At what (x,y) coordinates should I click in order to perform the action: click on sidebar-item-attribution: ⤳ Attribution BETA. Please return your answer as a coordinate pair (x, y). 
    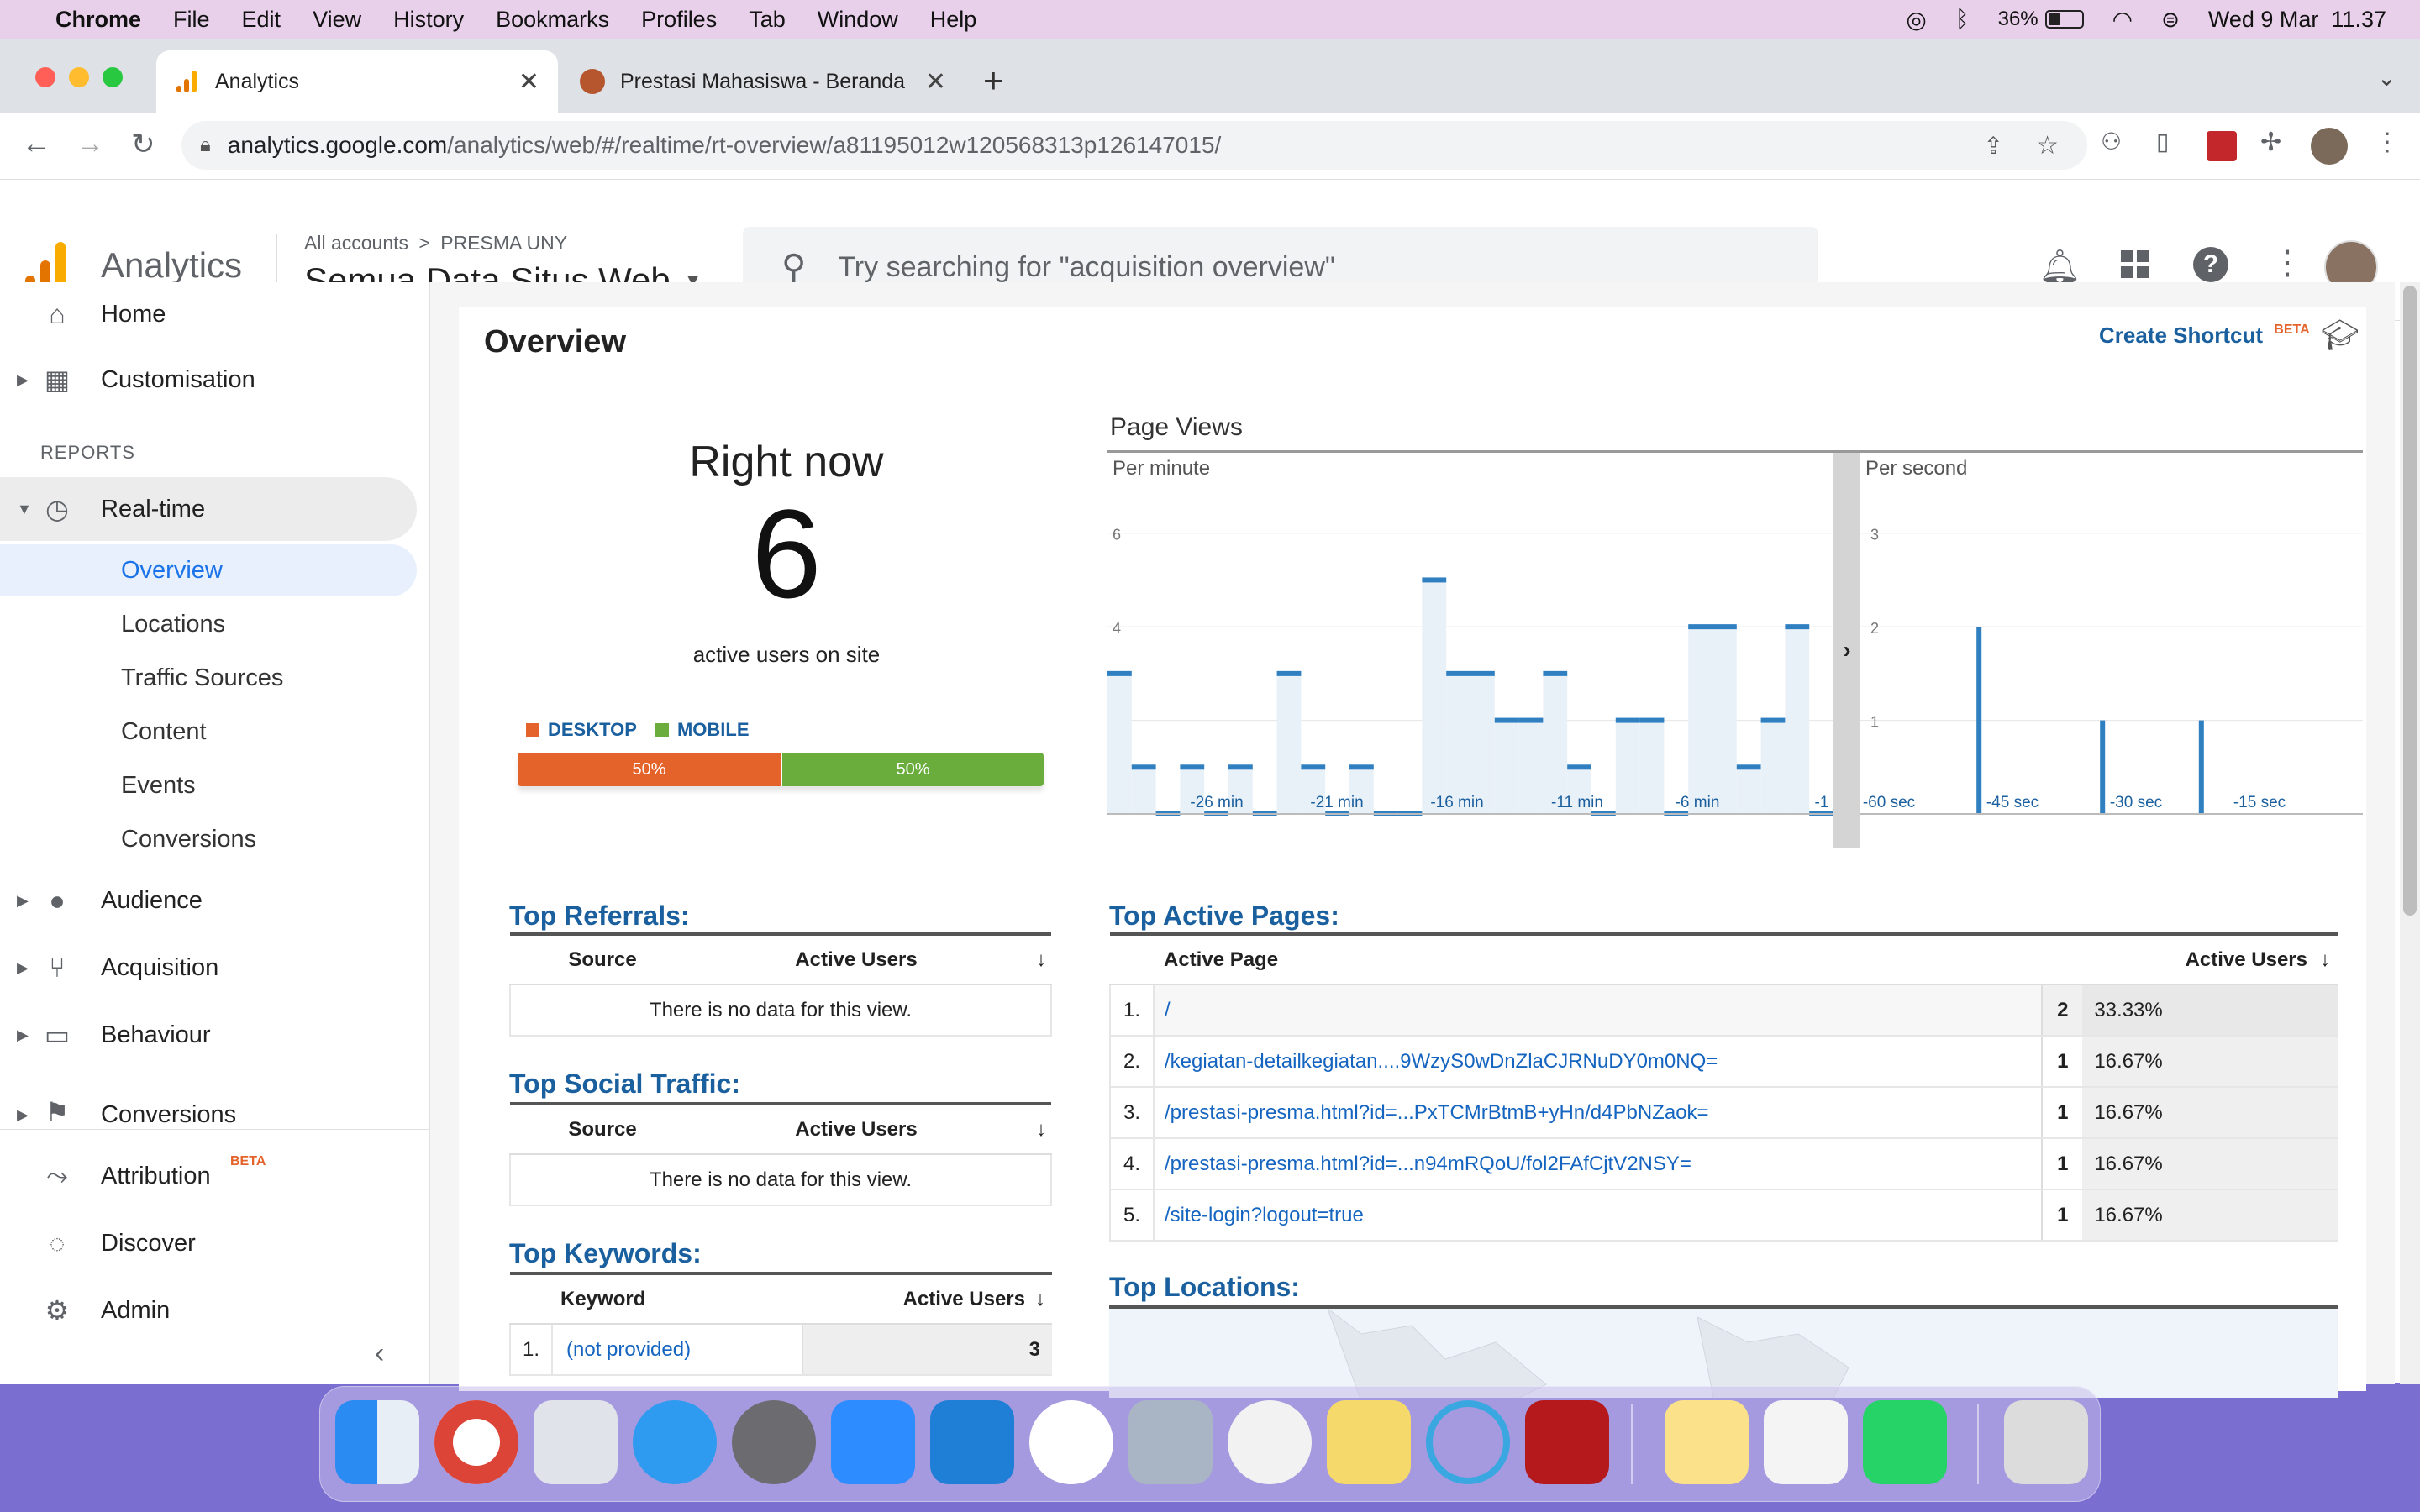
    Looking at the image, I should click on (208, 1176).